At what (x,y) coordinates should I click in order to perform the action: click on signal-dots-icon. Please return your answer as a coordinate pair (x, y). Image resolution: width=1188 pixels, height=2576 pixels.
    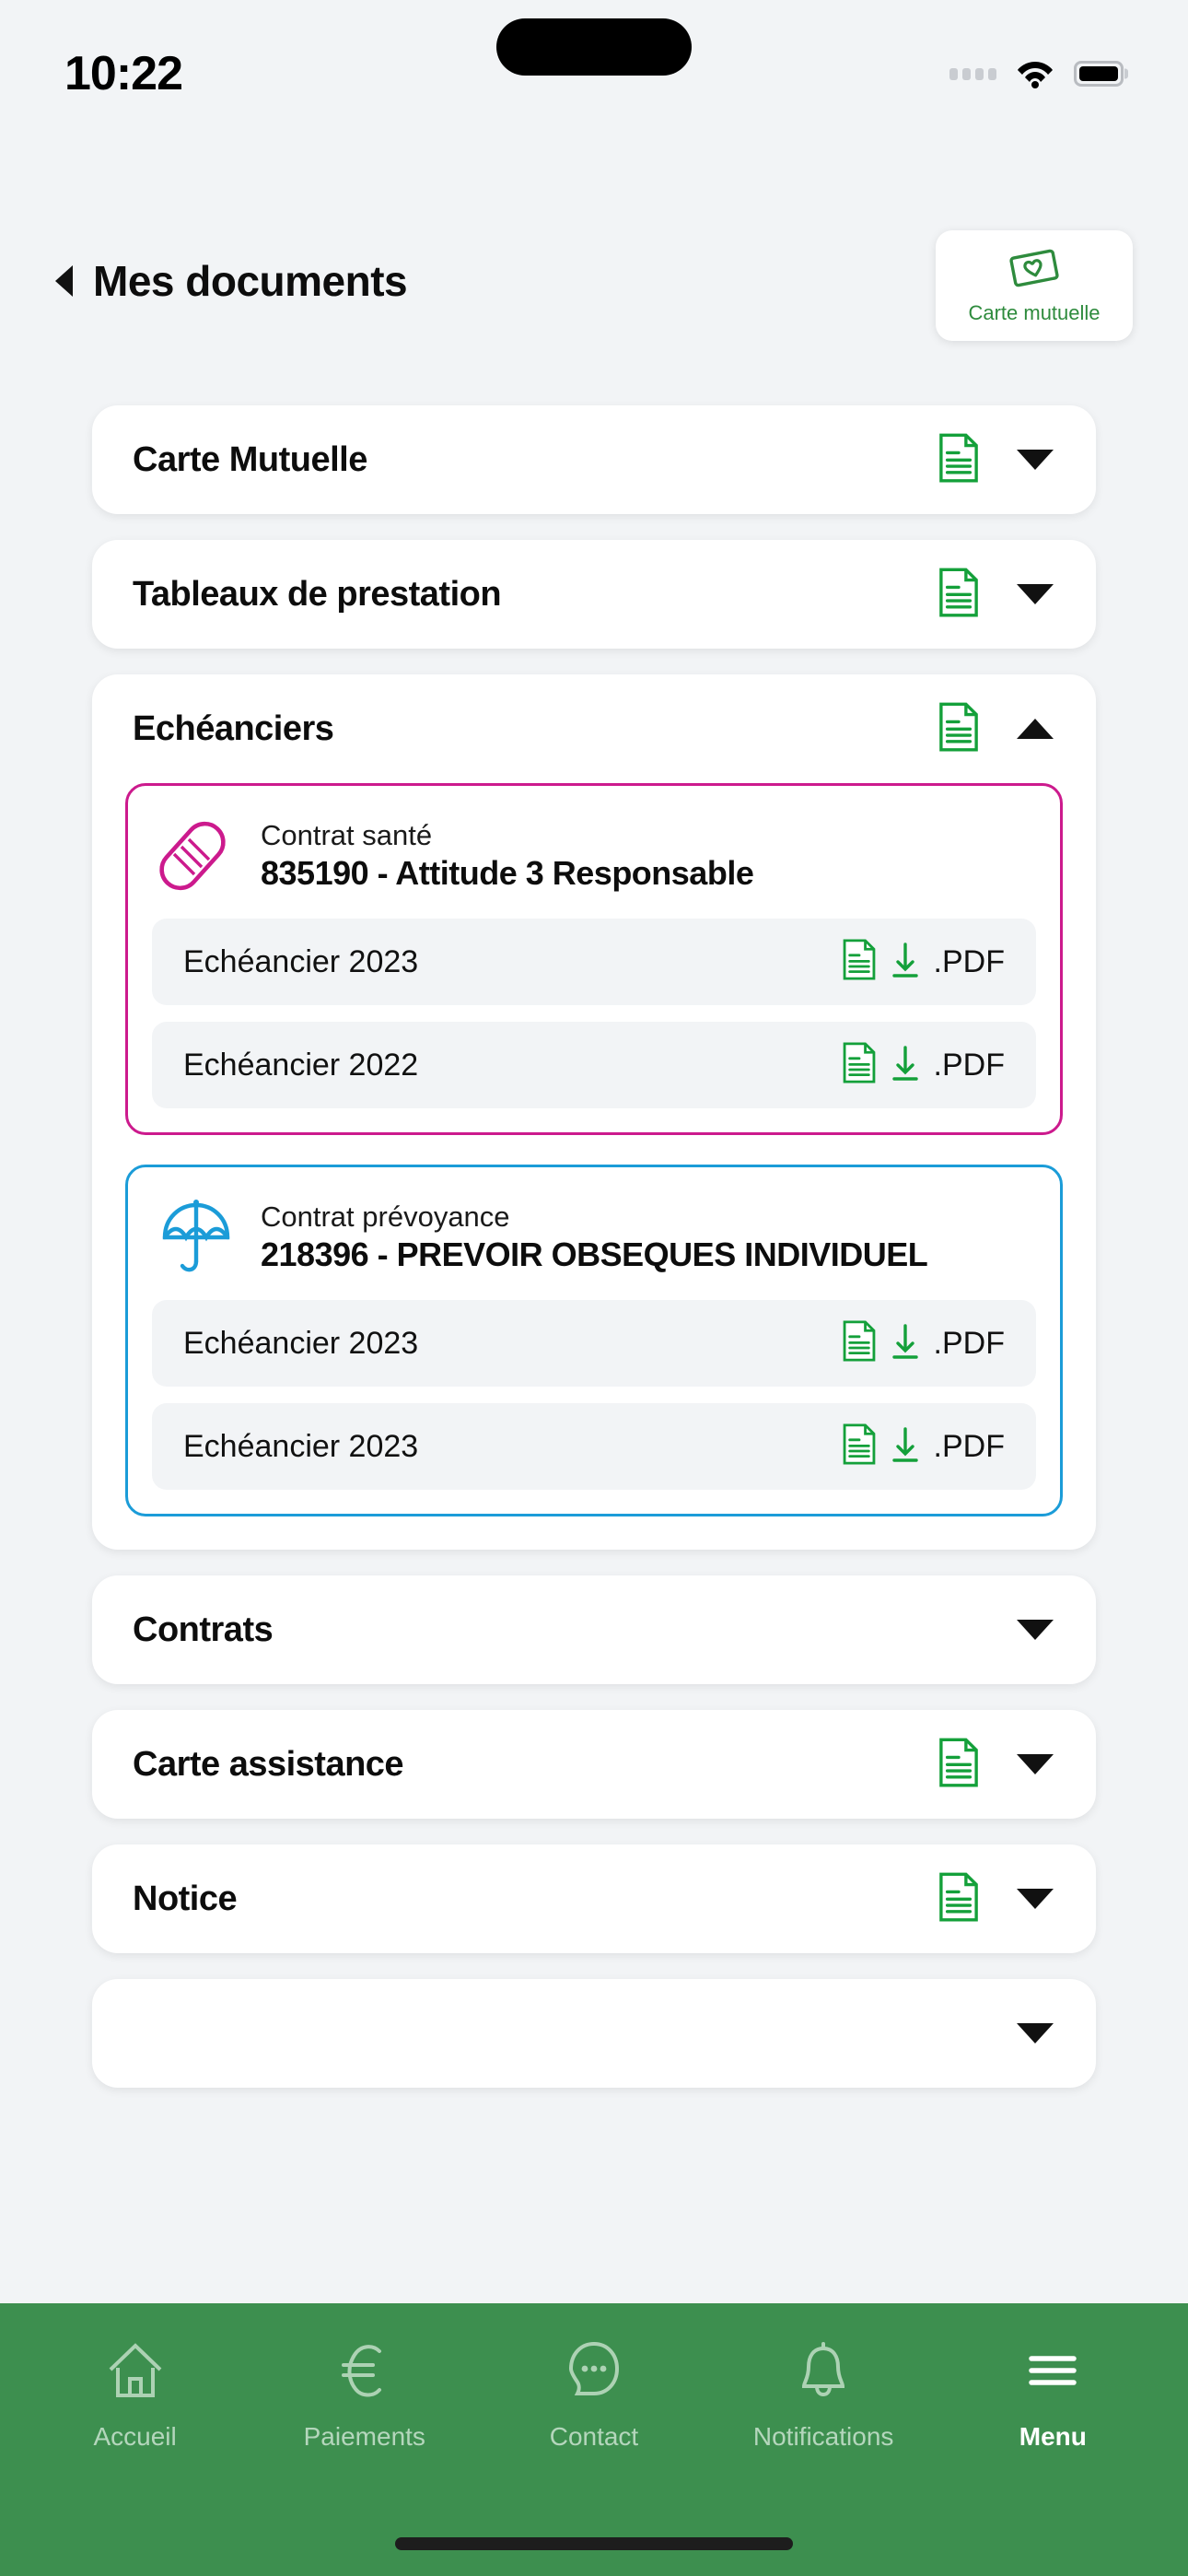
    Looking at the image, I should click on (973, 73).